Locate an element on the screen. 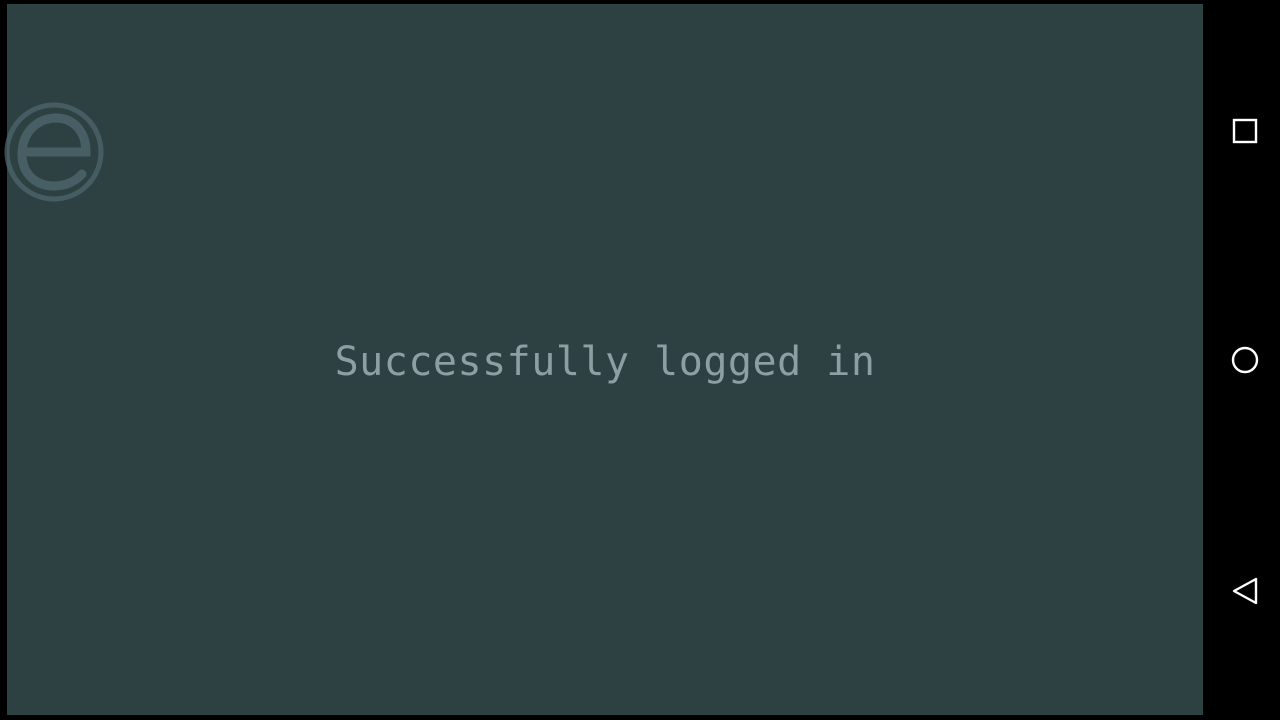 This screenshot has width=1280, height=720. circle-icon is located at coordinates (1245, 360).